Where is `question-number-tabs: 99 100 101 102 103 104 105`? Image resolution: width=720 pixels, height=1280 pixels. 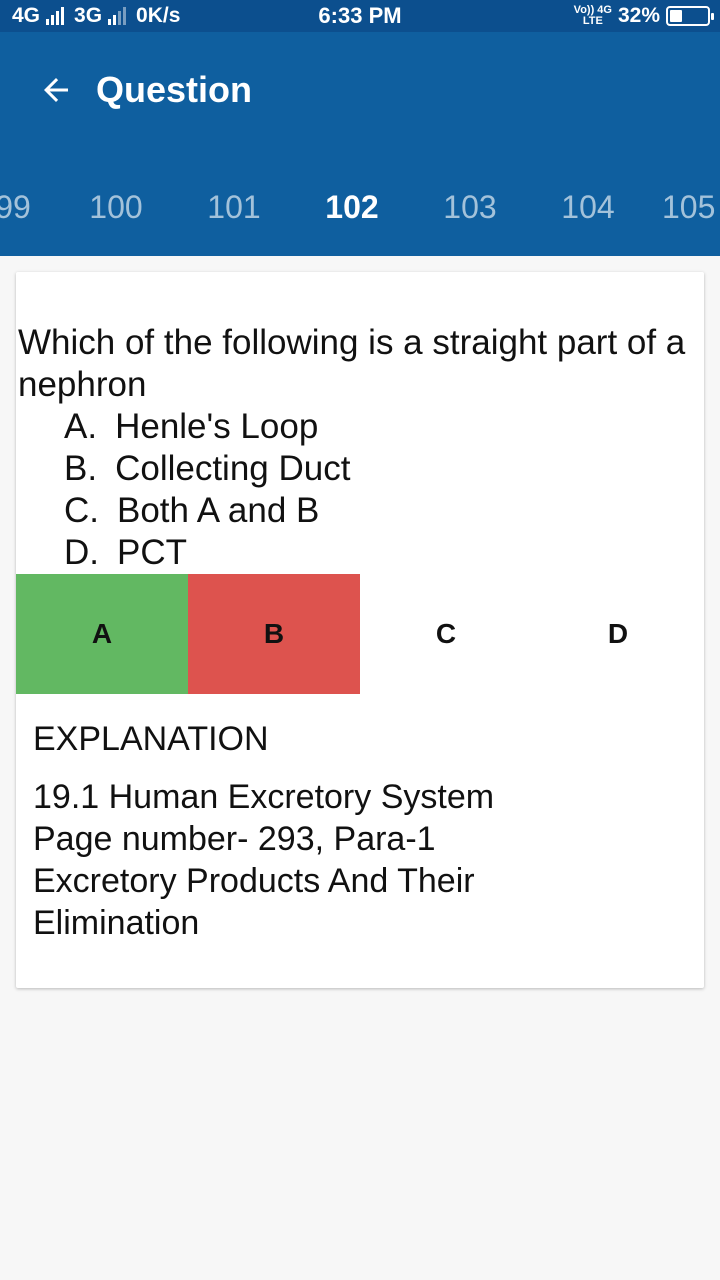 question-number-tabs: 99 100 101 102 103 104 105 is located at coordinates (360, 207).